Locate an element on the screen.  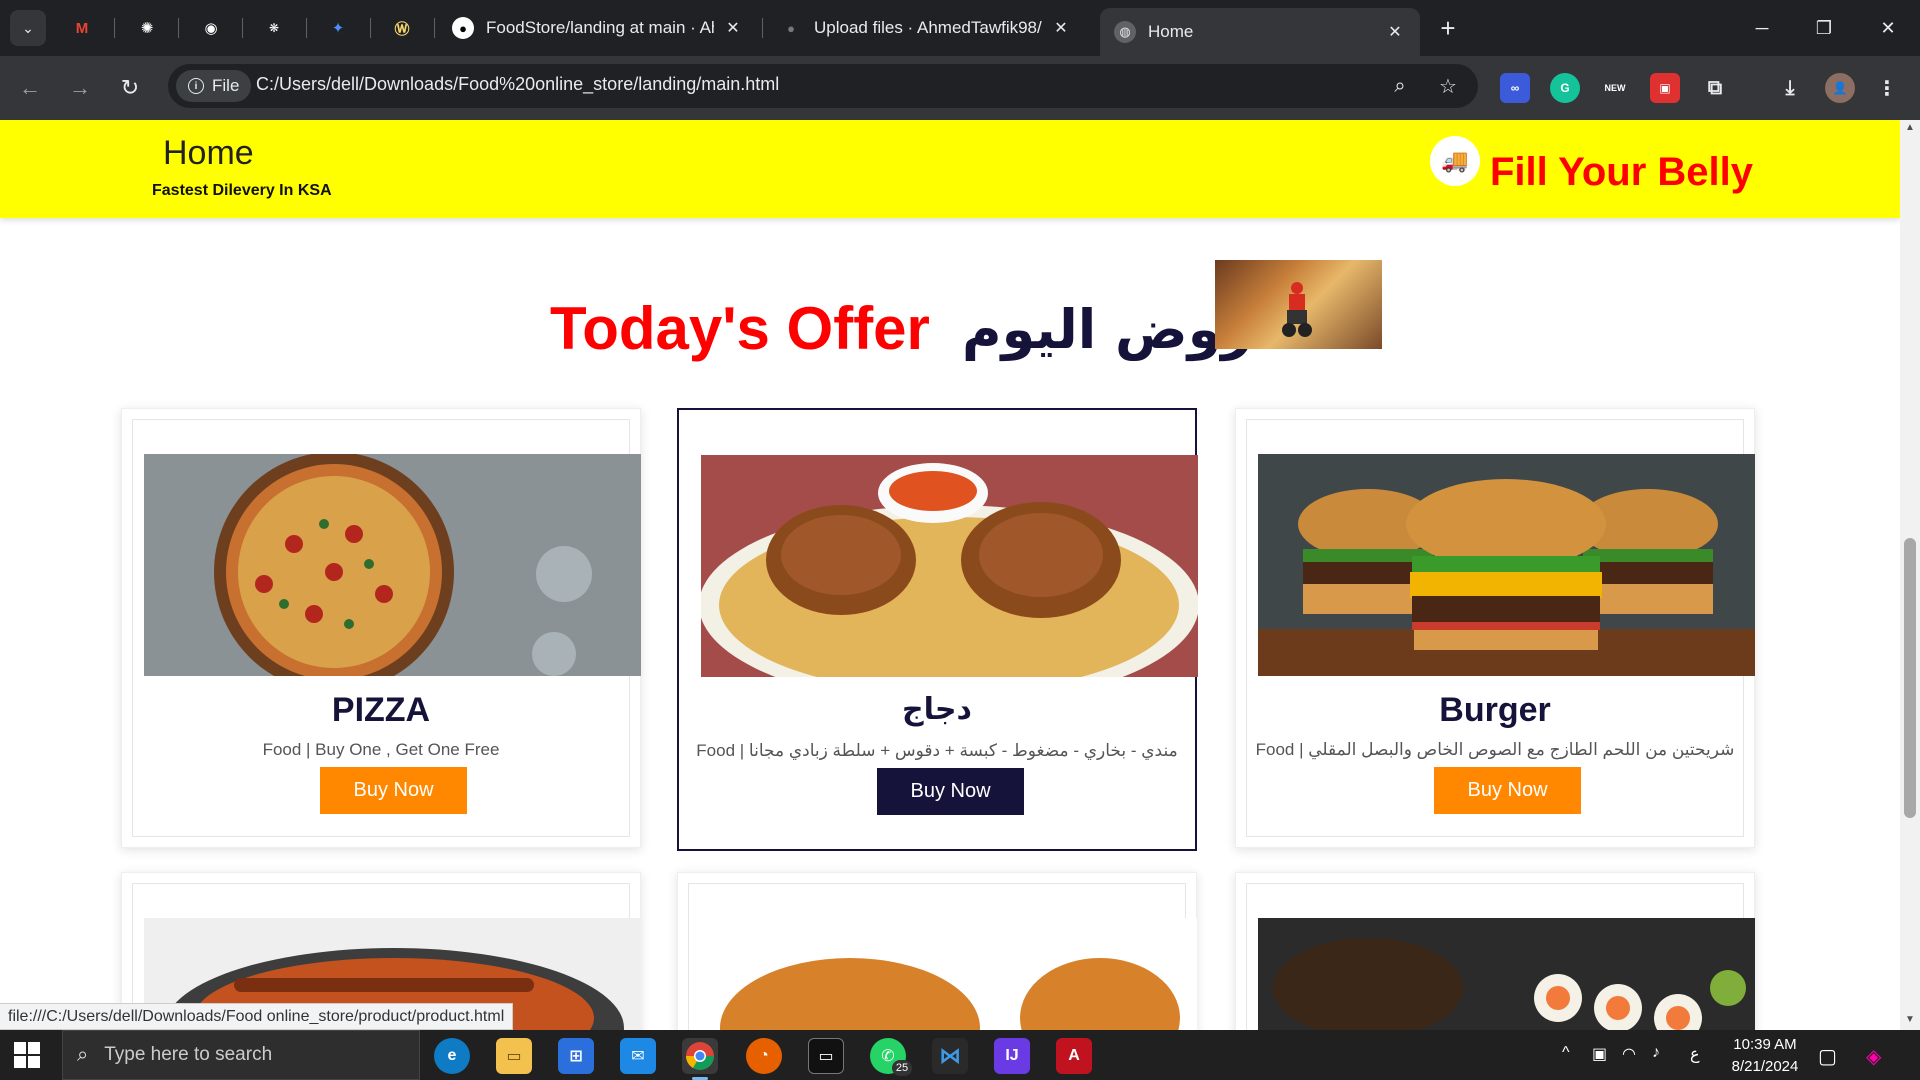
notification-icon: ▢ is located at coordinates (1827, 1056).